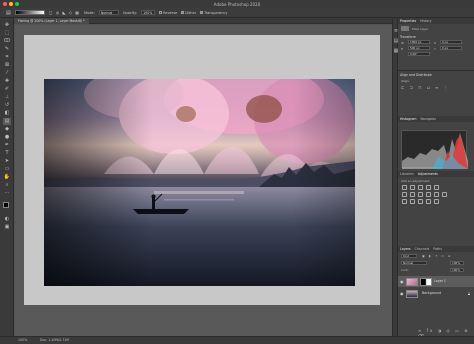 This screenshot has height=344, width=474. I want to click on stamp-tool-icon: ⊥, so click(7, 97).